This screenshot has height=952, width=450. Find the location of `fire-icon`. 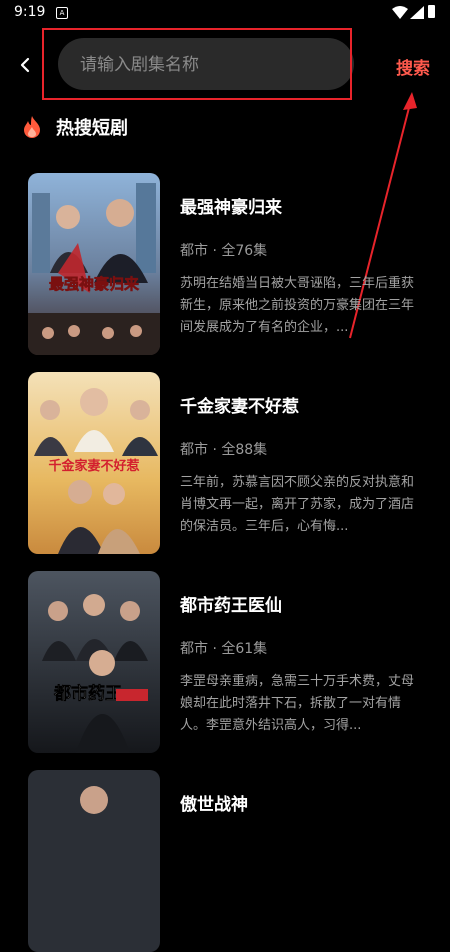

fire-icon is located at coordinates (32, 127).